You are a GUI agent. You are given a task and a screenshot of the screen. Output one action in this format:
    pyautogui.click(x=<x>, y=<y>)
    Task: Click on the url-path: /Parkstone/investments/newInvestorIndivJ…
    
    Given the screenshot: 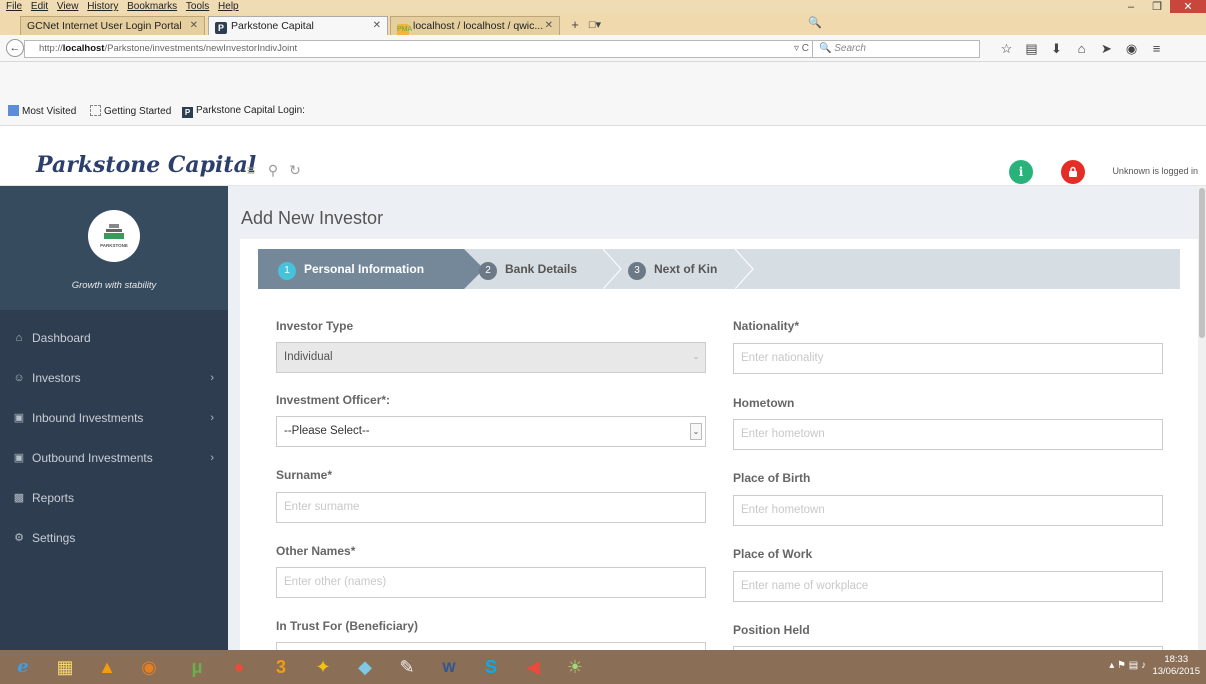 What is the action you would take?
    pyautogui.click(x=201, y=48)
    